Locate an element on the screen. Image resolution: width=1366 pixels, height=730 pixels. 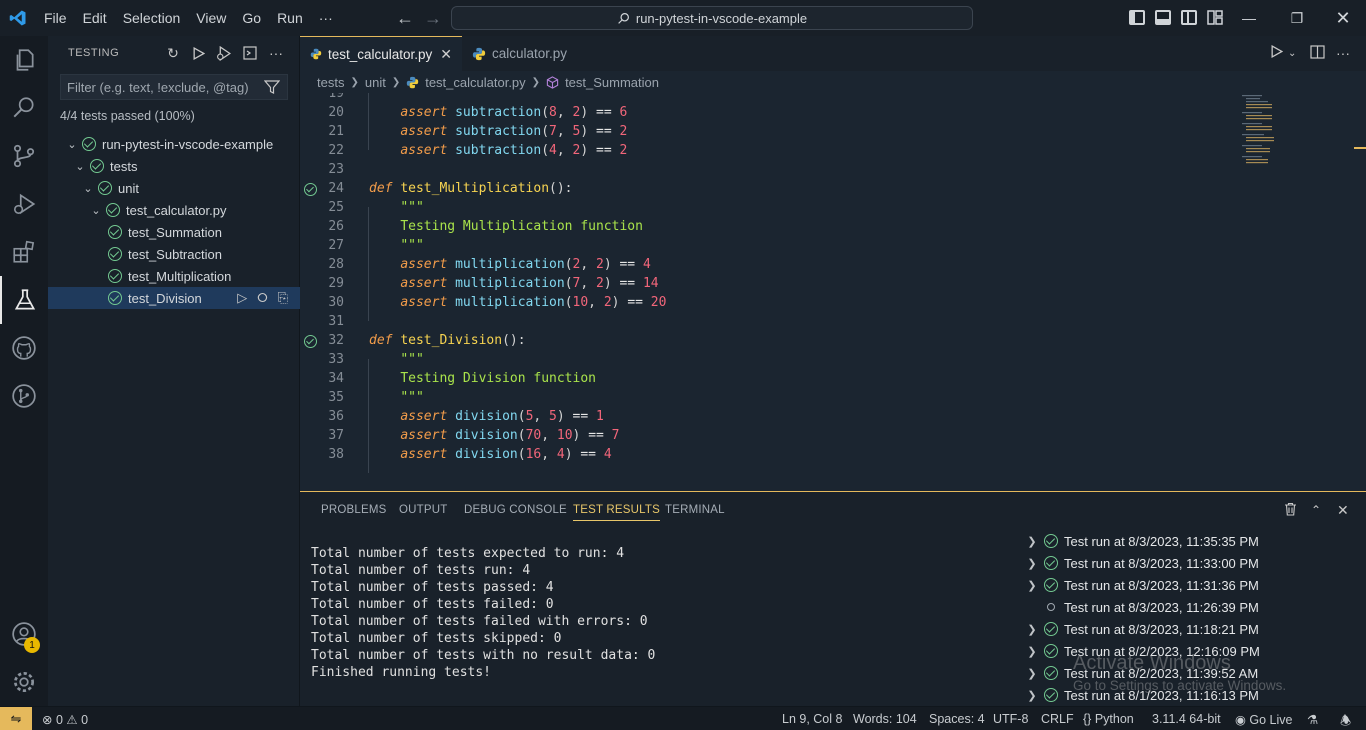
restore-button: ❐ is located at coordinates (1297, 18).